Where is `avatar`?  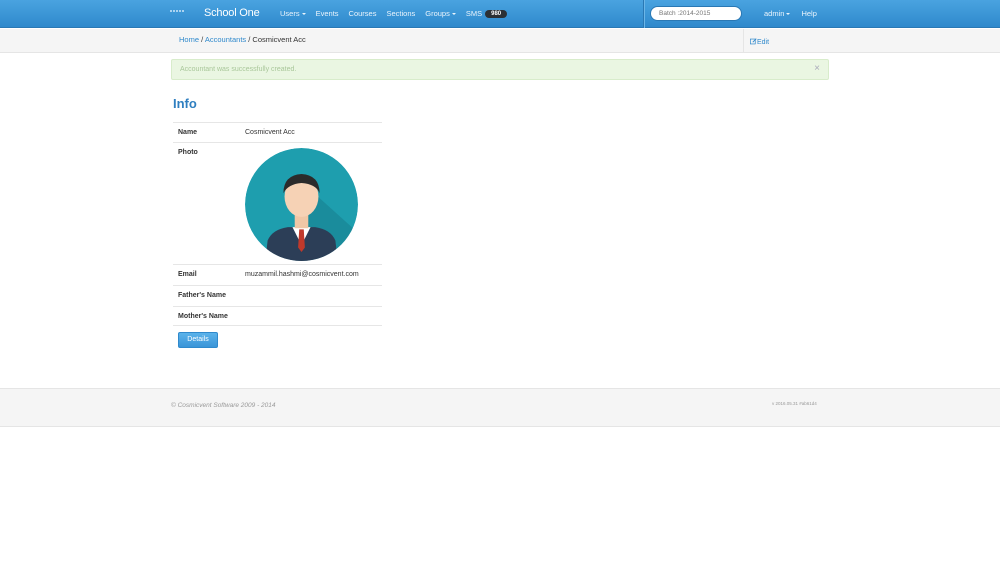 avatar is located at coordinates (301, 204).